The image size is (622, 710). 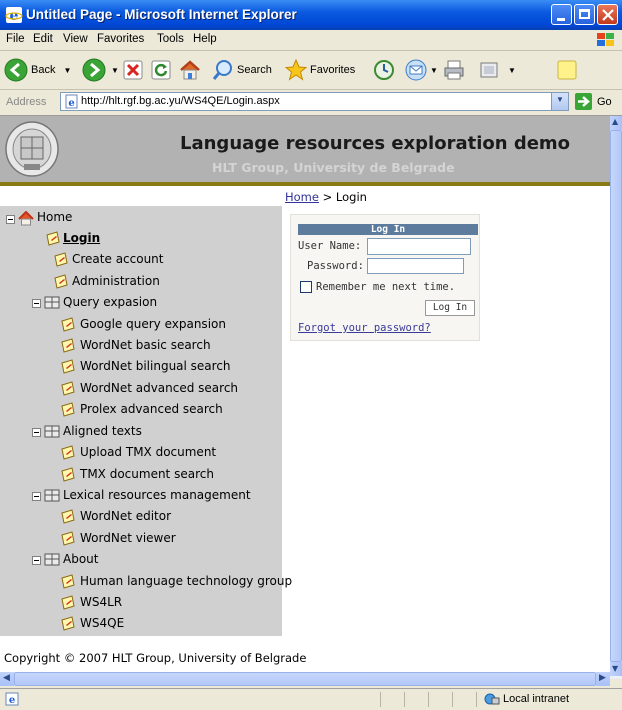 What do you see at coordinates (54, 217) in the screenshot?
I see `nav-home: Home` at bounding box center [54, 217].